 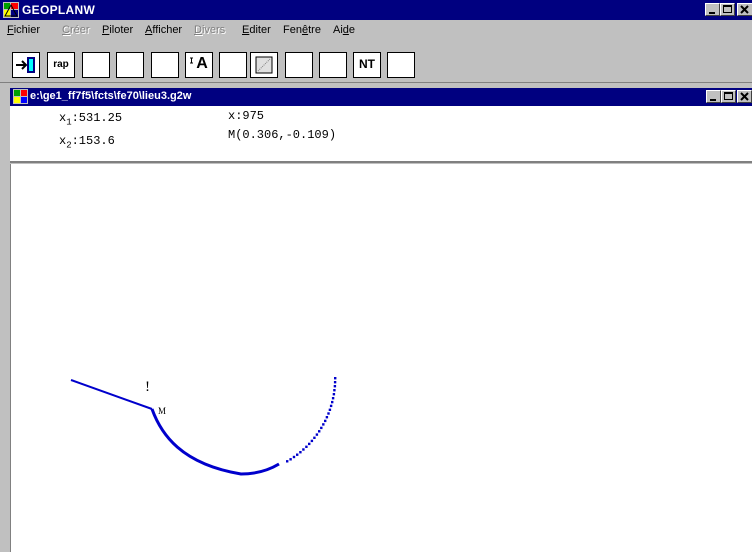 What do you see at coordinates (256, 30) in the screenshot?
I see `menu-editer: Editer` at bounding box center [256, 30].